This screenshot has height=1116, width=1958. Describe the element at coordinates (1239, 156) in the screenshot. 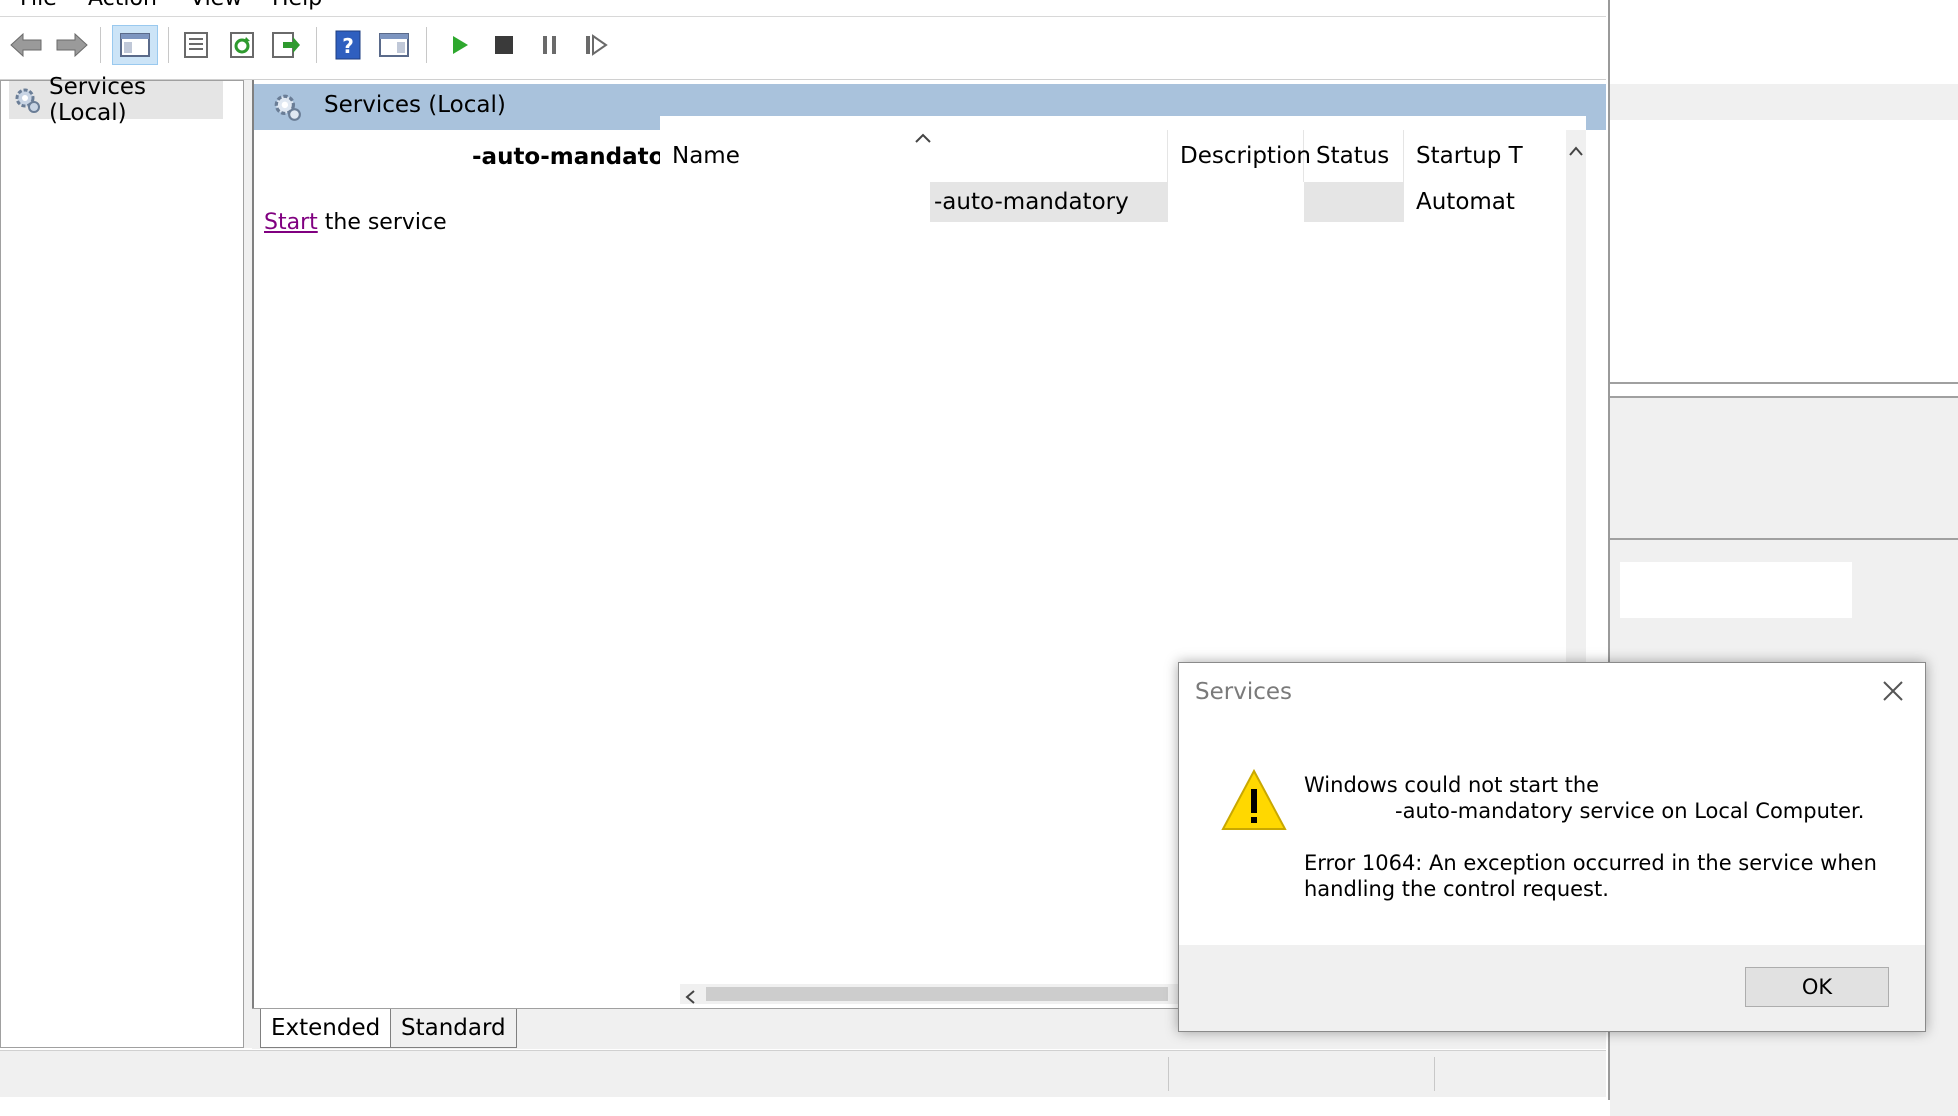

I see `column-header-description: Description` at that location.